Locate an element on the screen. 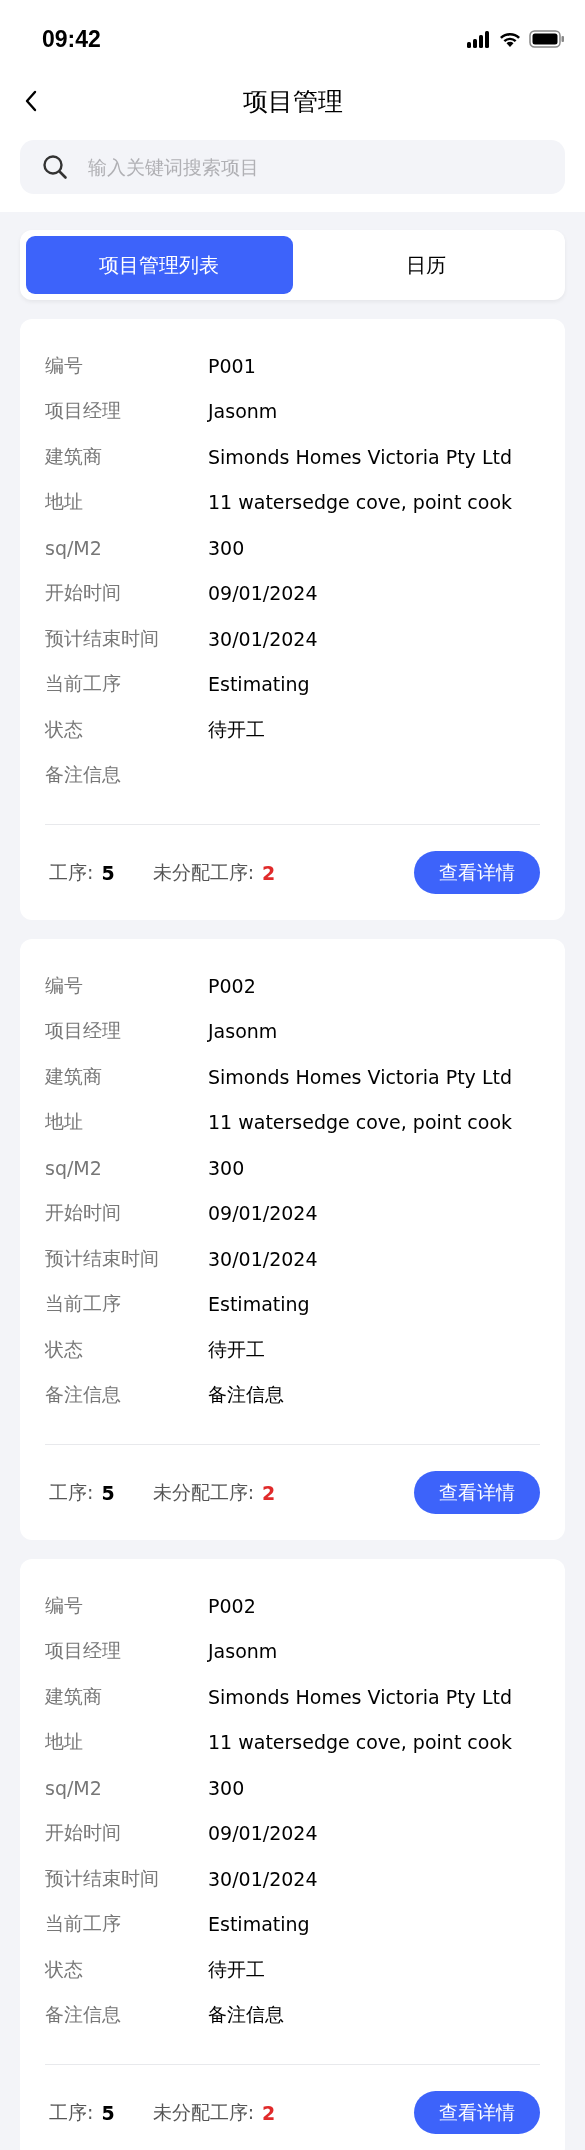  back-icon is located at coordinates (31, 101).